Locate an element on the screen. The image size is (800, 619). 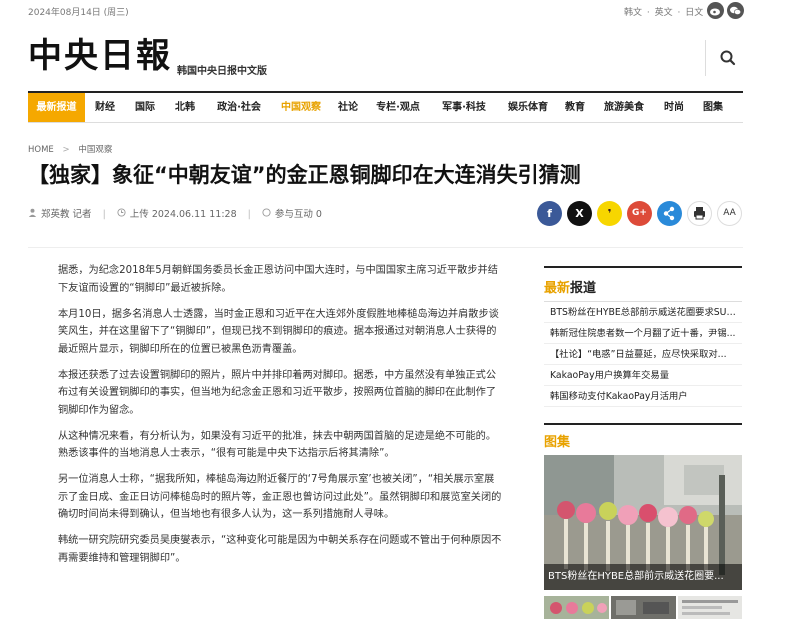
nav-item-fashion: 时尚 is located at coordinates (674, 107).